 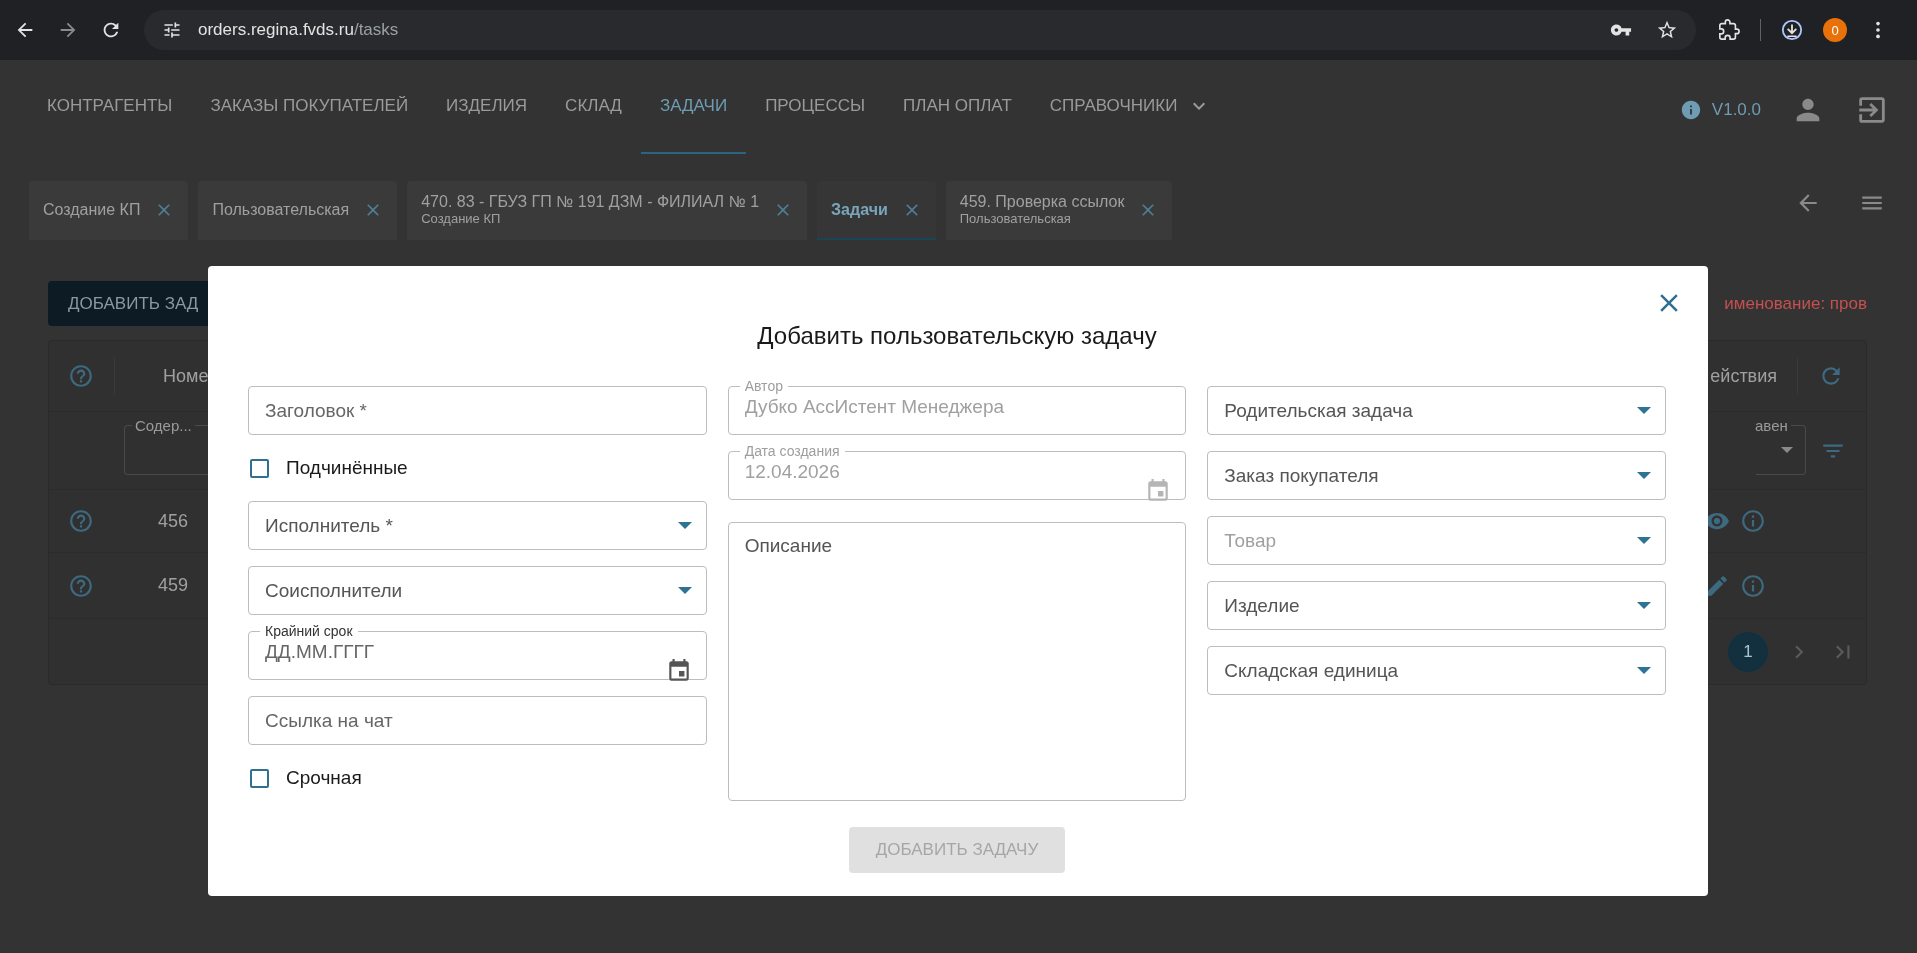 I want to click on column-header: ействия, so click(x=1743, y=376).